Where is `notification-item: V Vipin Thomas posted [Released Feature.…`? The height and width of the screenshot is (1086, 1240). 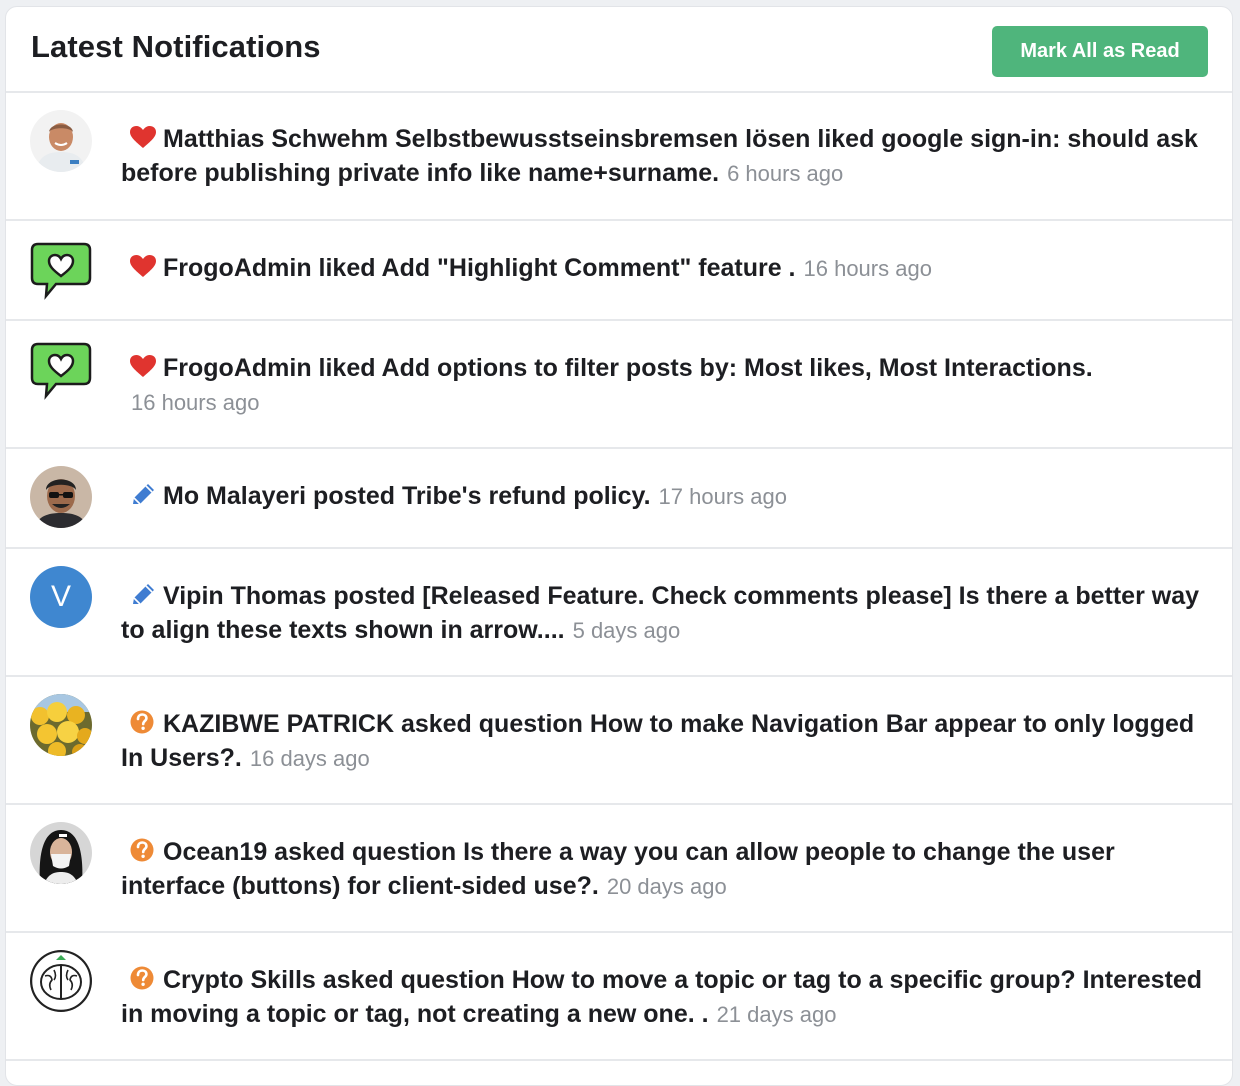 notification-item: V Vipin Thomas posted [Released Feature.… is located at coordinates (619, 613).